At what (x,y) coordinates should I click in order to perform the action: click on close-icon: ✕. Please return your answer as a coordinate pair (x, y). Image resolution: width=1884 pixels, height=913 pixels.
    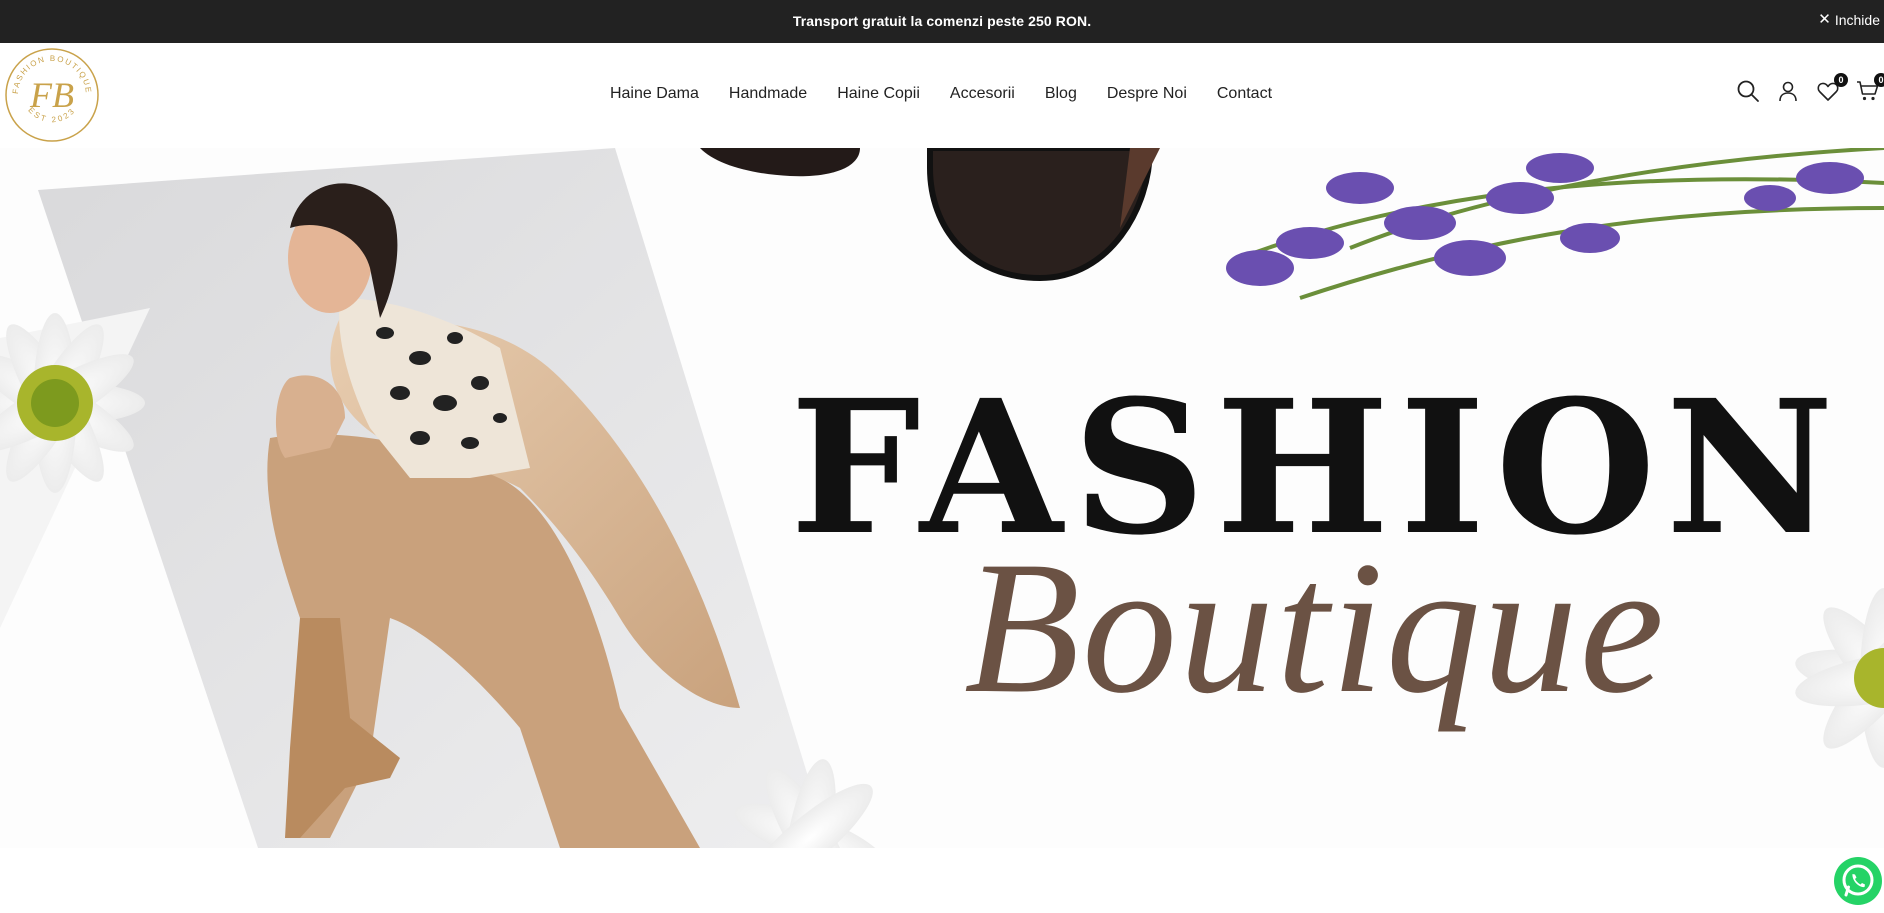
    Looking at the image, I should click on (1824, 19).